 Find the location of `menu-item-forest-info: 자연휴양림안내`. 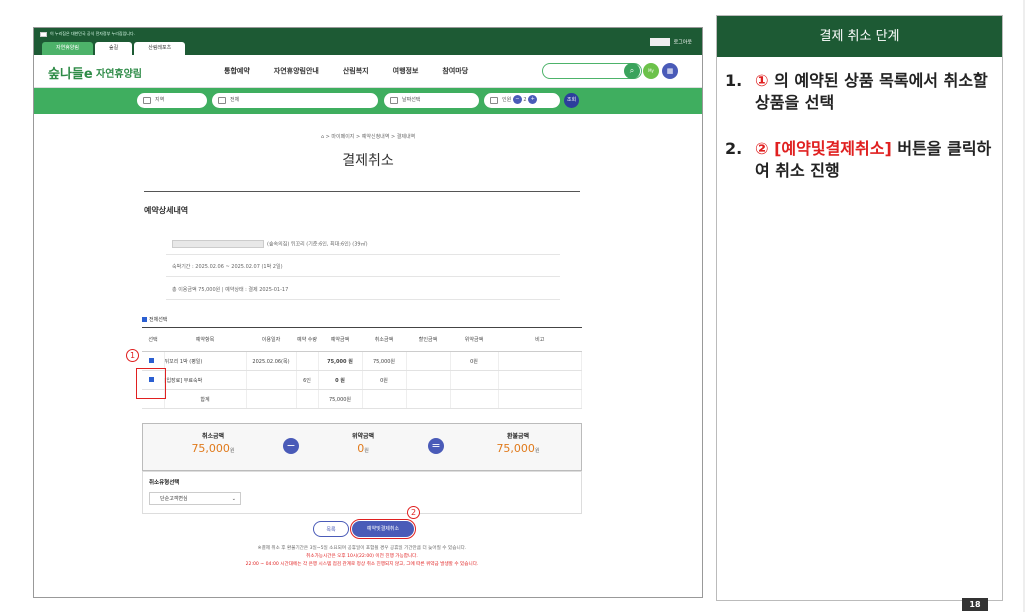

menu-item-forest-info: 자연휴양림안내 is located at coordinates (296, 71).